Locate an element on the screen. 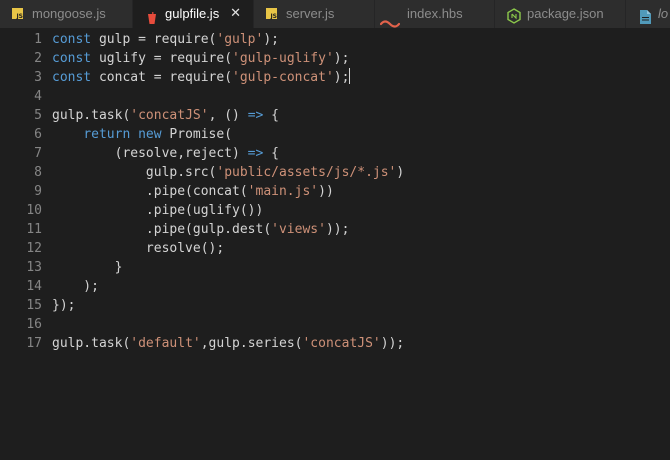  line-number: 12 is located at coordinates (34, 248).